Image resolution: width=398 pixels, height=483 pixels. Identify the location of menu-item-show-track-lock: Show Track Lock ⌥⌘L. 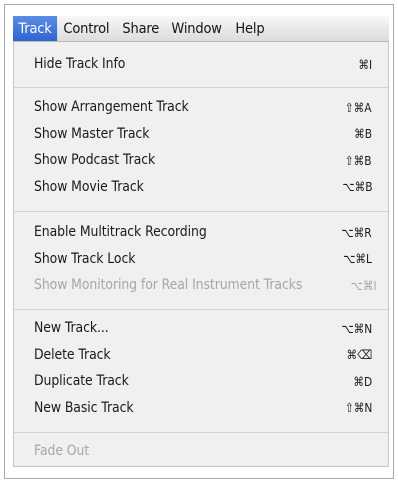
(201, 259).